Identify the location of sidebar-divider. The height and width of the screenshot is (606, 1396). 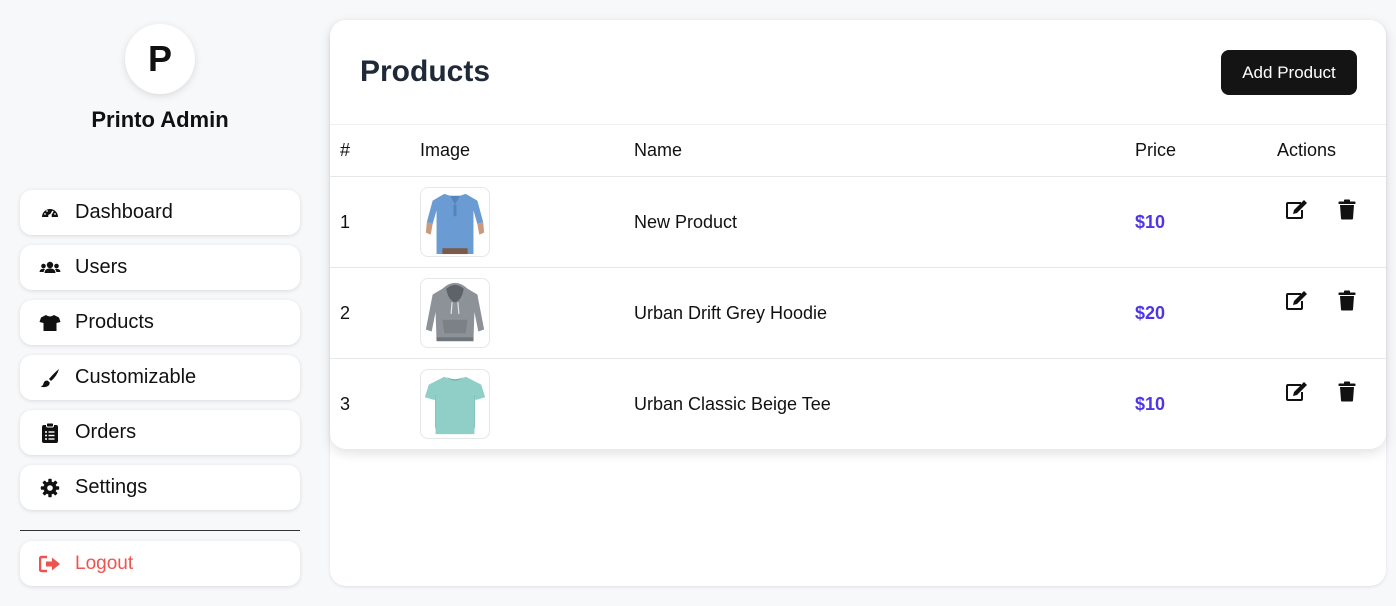
(160, 530).